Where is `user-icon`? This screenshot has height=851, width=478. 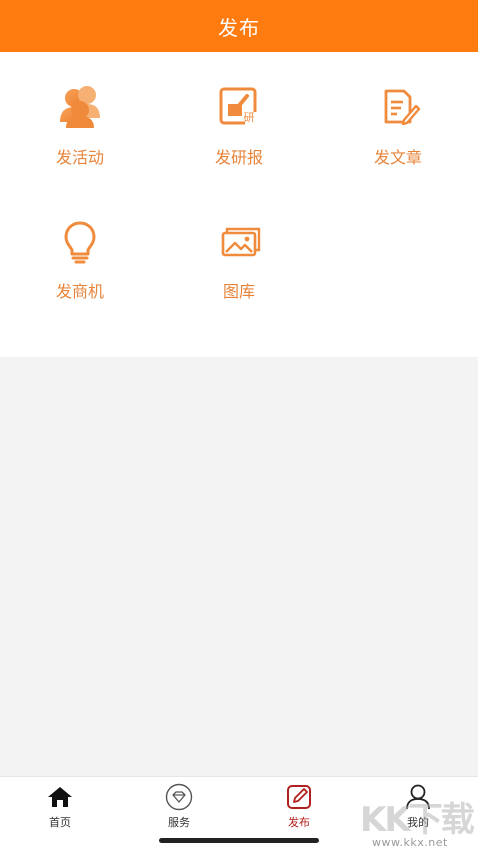 user-icon is located at coordinates (418, 797).